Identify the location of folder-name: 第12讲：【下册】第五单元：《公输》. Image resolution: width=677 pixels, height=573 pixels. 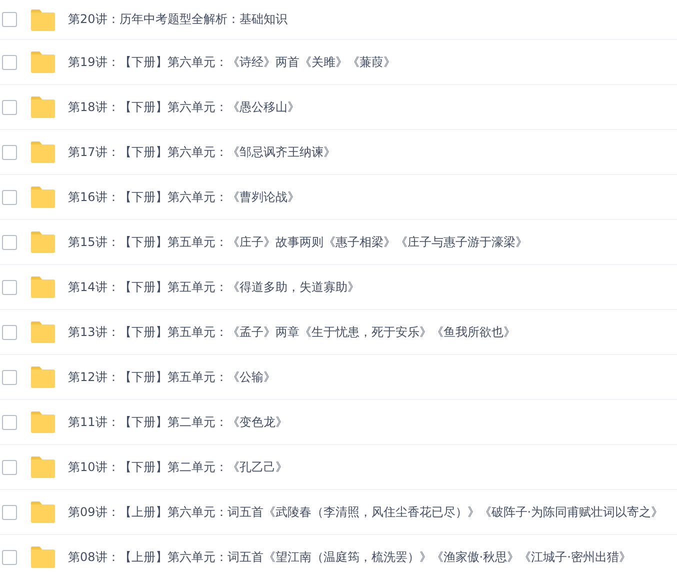
(172, 377).